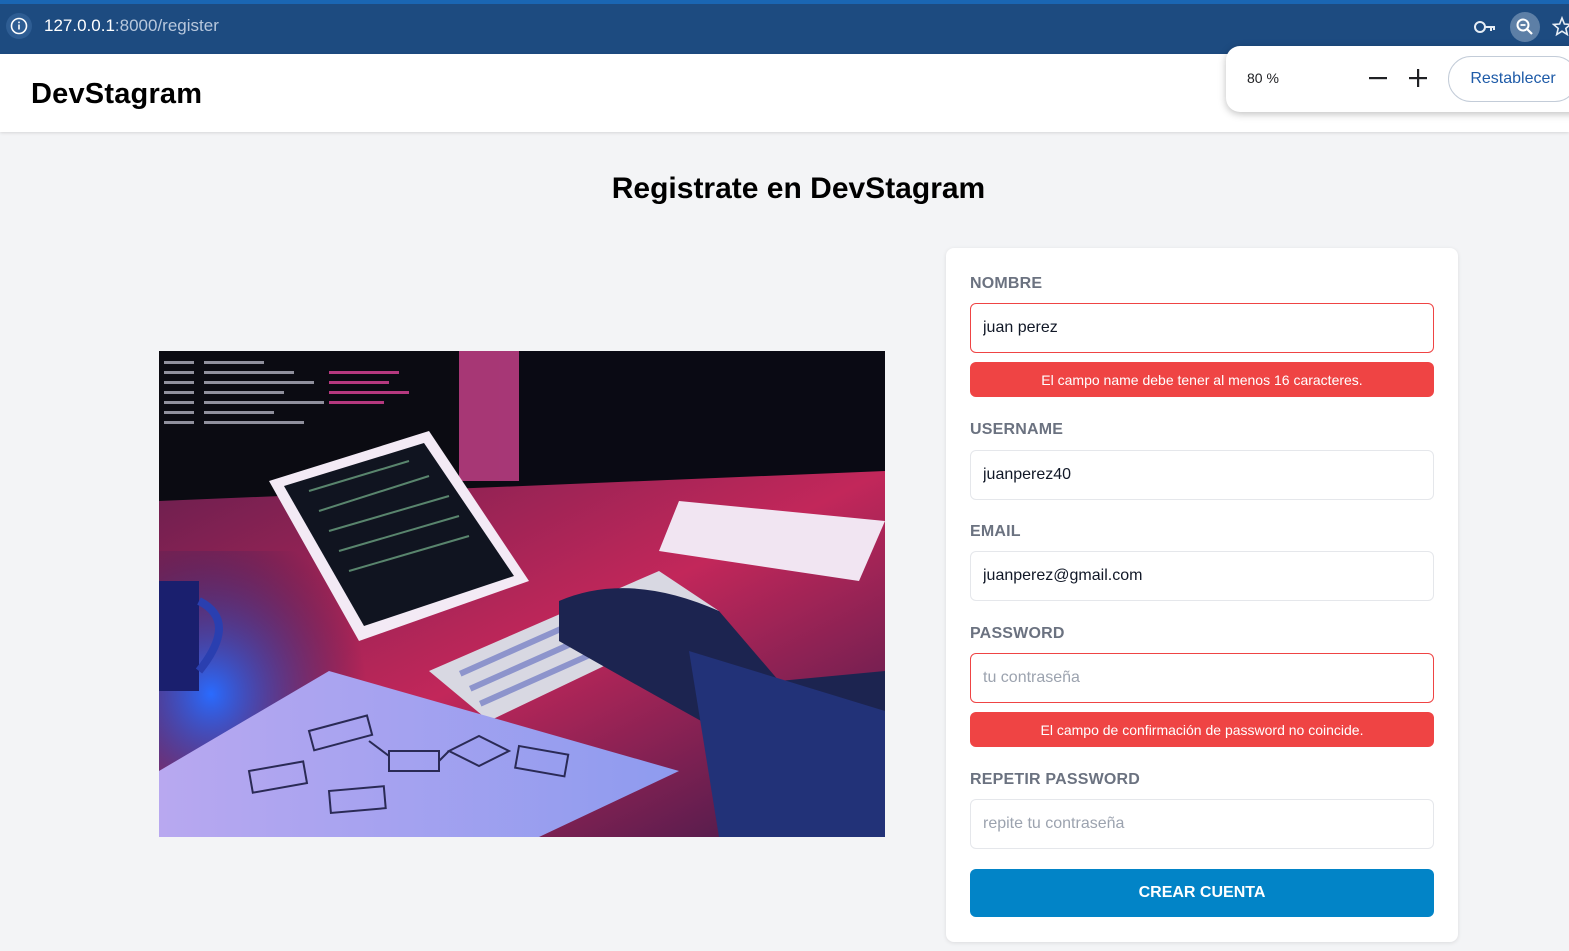  Describe the element at coordinates (798, 188) in the screenshot. I see `page-title: Registrate en DevStagram` at that location.